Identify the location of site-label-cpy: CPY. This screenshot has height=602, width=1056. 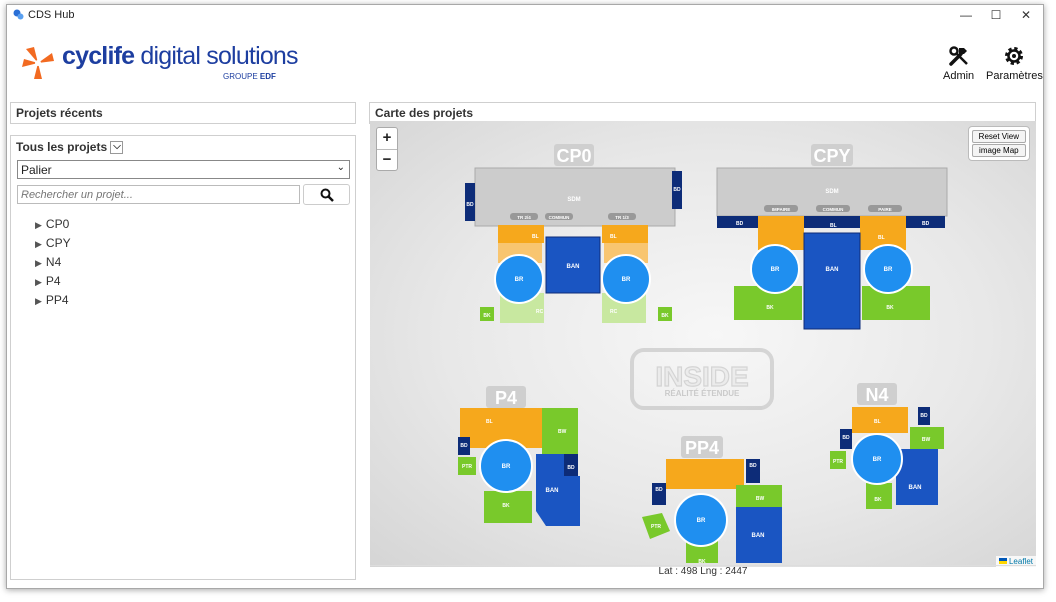
(831, 156).